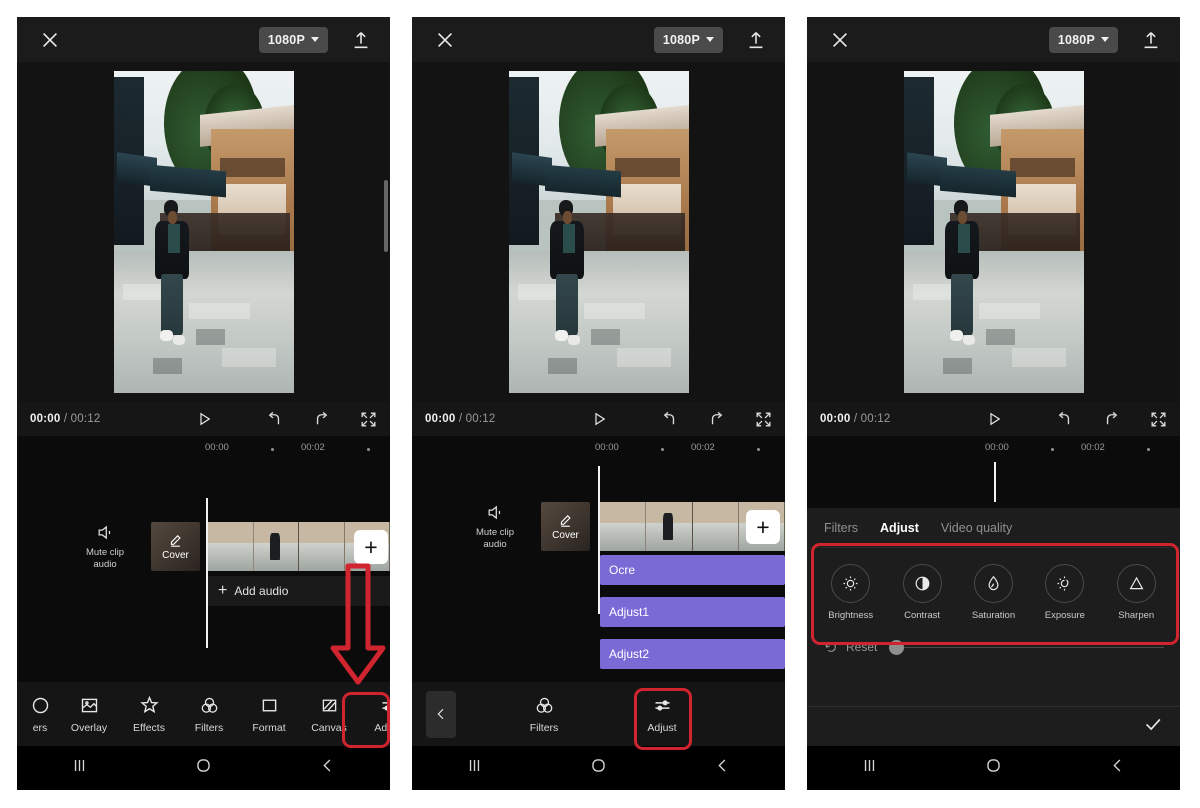 This screenshot has height=808, width=1200. What do you see at coordinates (40, 714) in the screenshot?
I see `tool-stickers: ers` at bounding box center [40, 714].